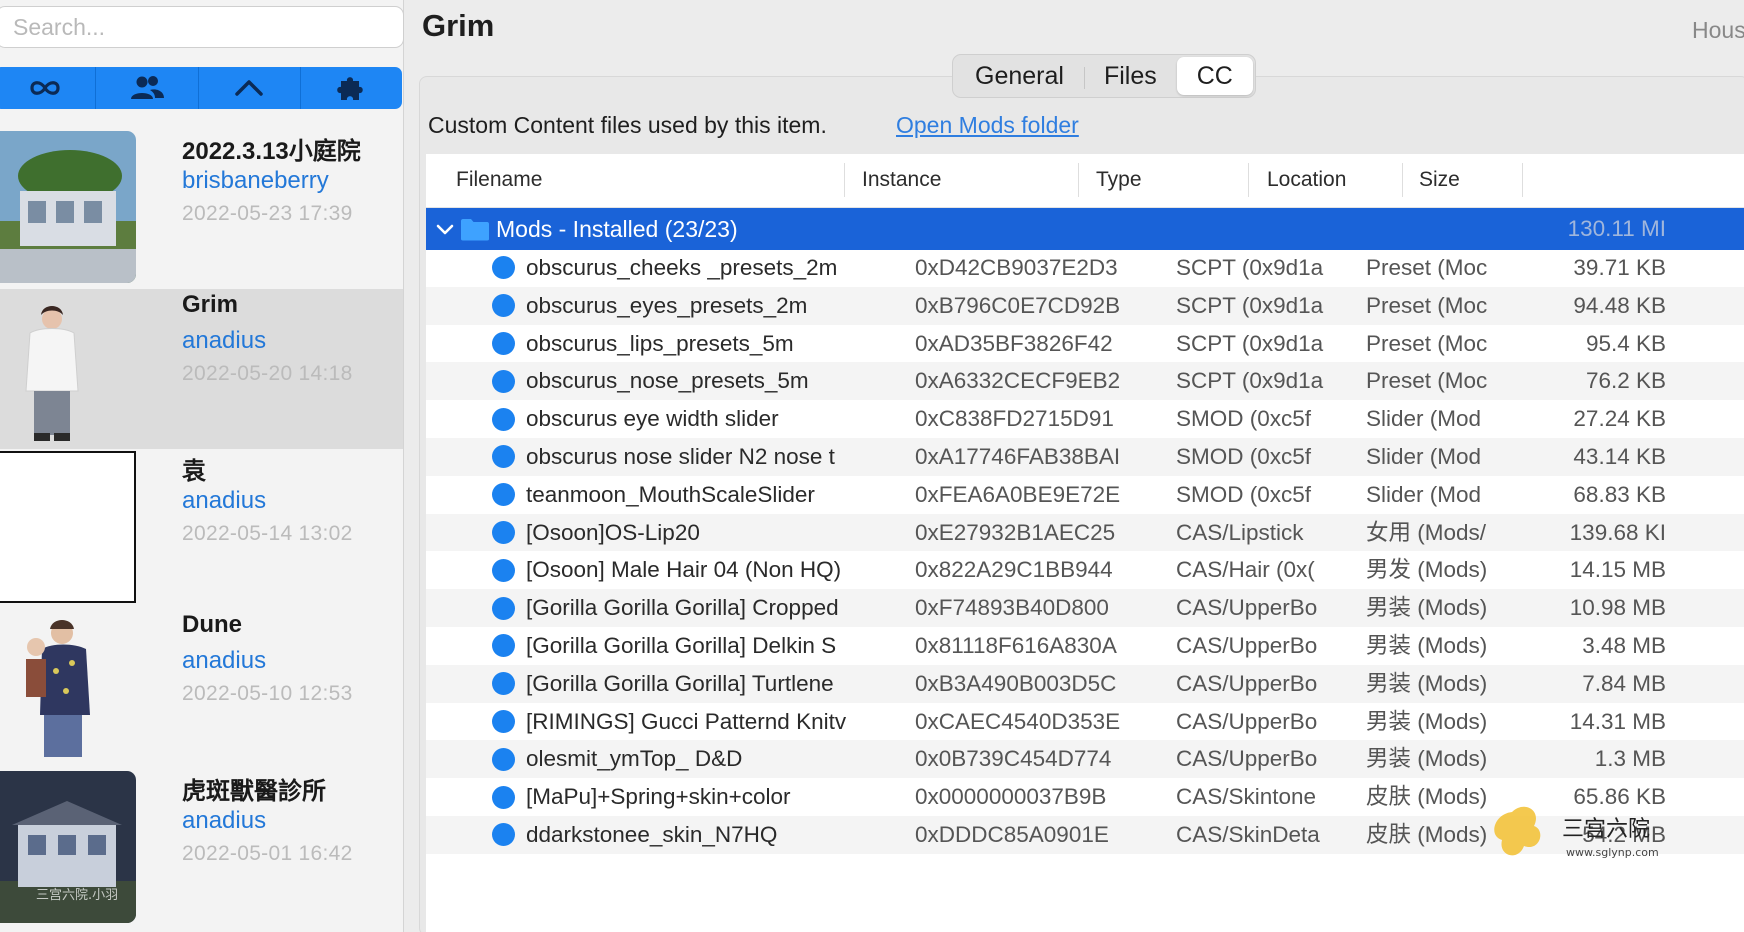  I want to click on filter-cc-button, so click(350, 88).